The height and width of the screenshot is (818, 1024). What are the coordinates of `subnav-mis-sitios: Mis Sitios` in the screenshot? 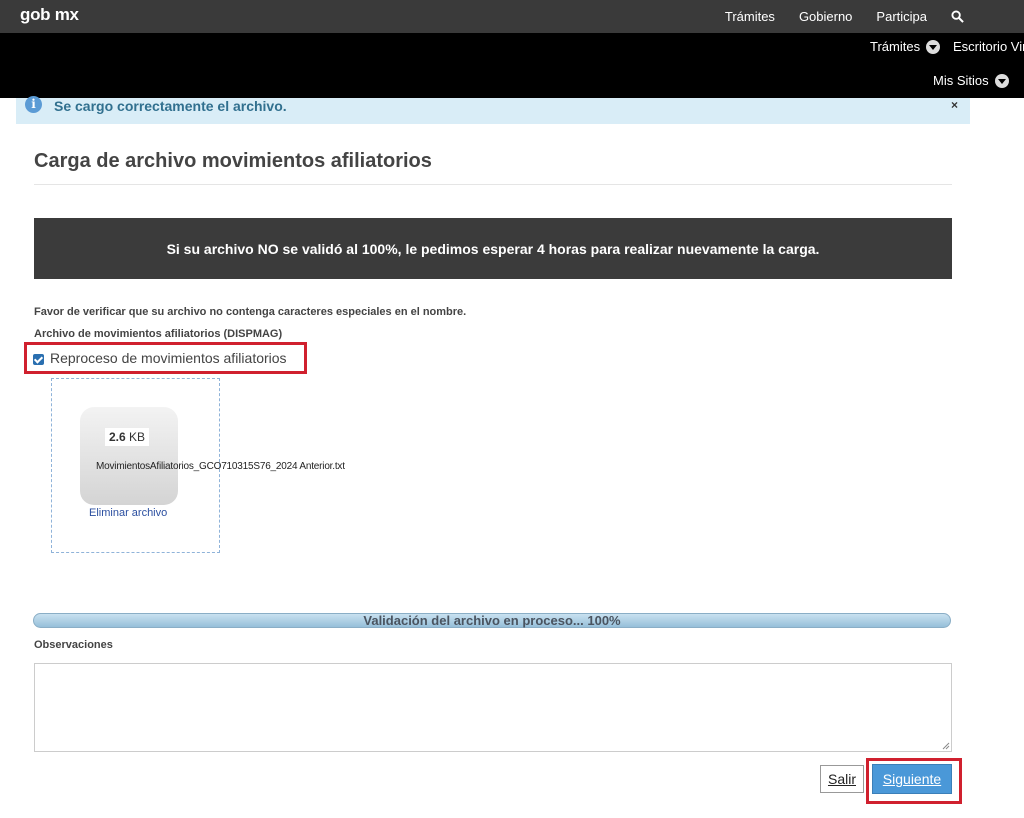 It's located at (971, 80).